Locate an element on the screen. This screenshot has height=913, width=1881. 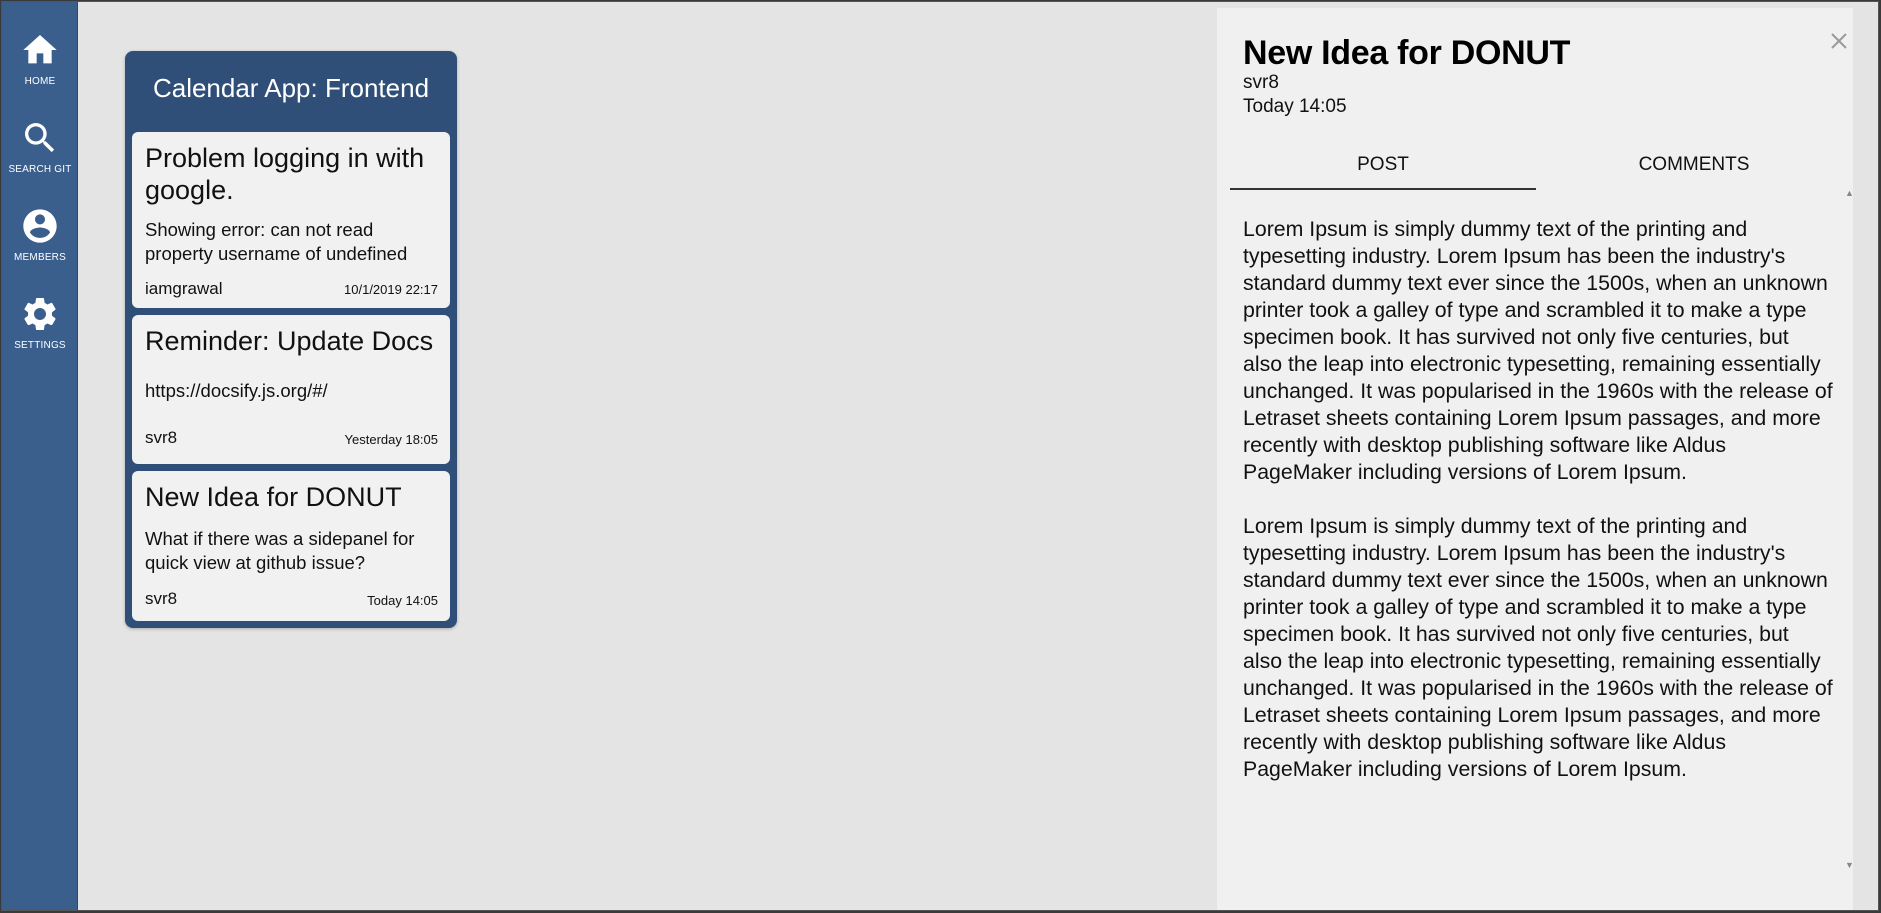
card-timestamp: Today 14:05 is located at coordinates (402, 600).